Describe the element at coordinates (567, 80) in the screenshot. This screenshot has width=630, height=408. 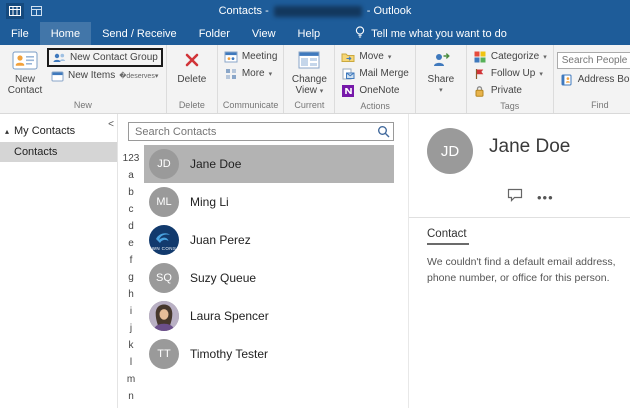
I see `address-book-icon` at that location.